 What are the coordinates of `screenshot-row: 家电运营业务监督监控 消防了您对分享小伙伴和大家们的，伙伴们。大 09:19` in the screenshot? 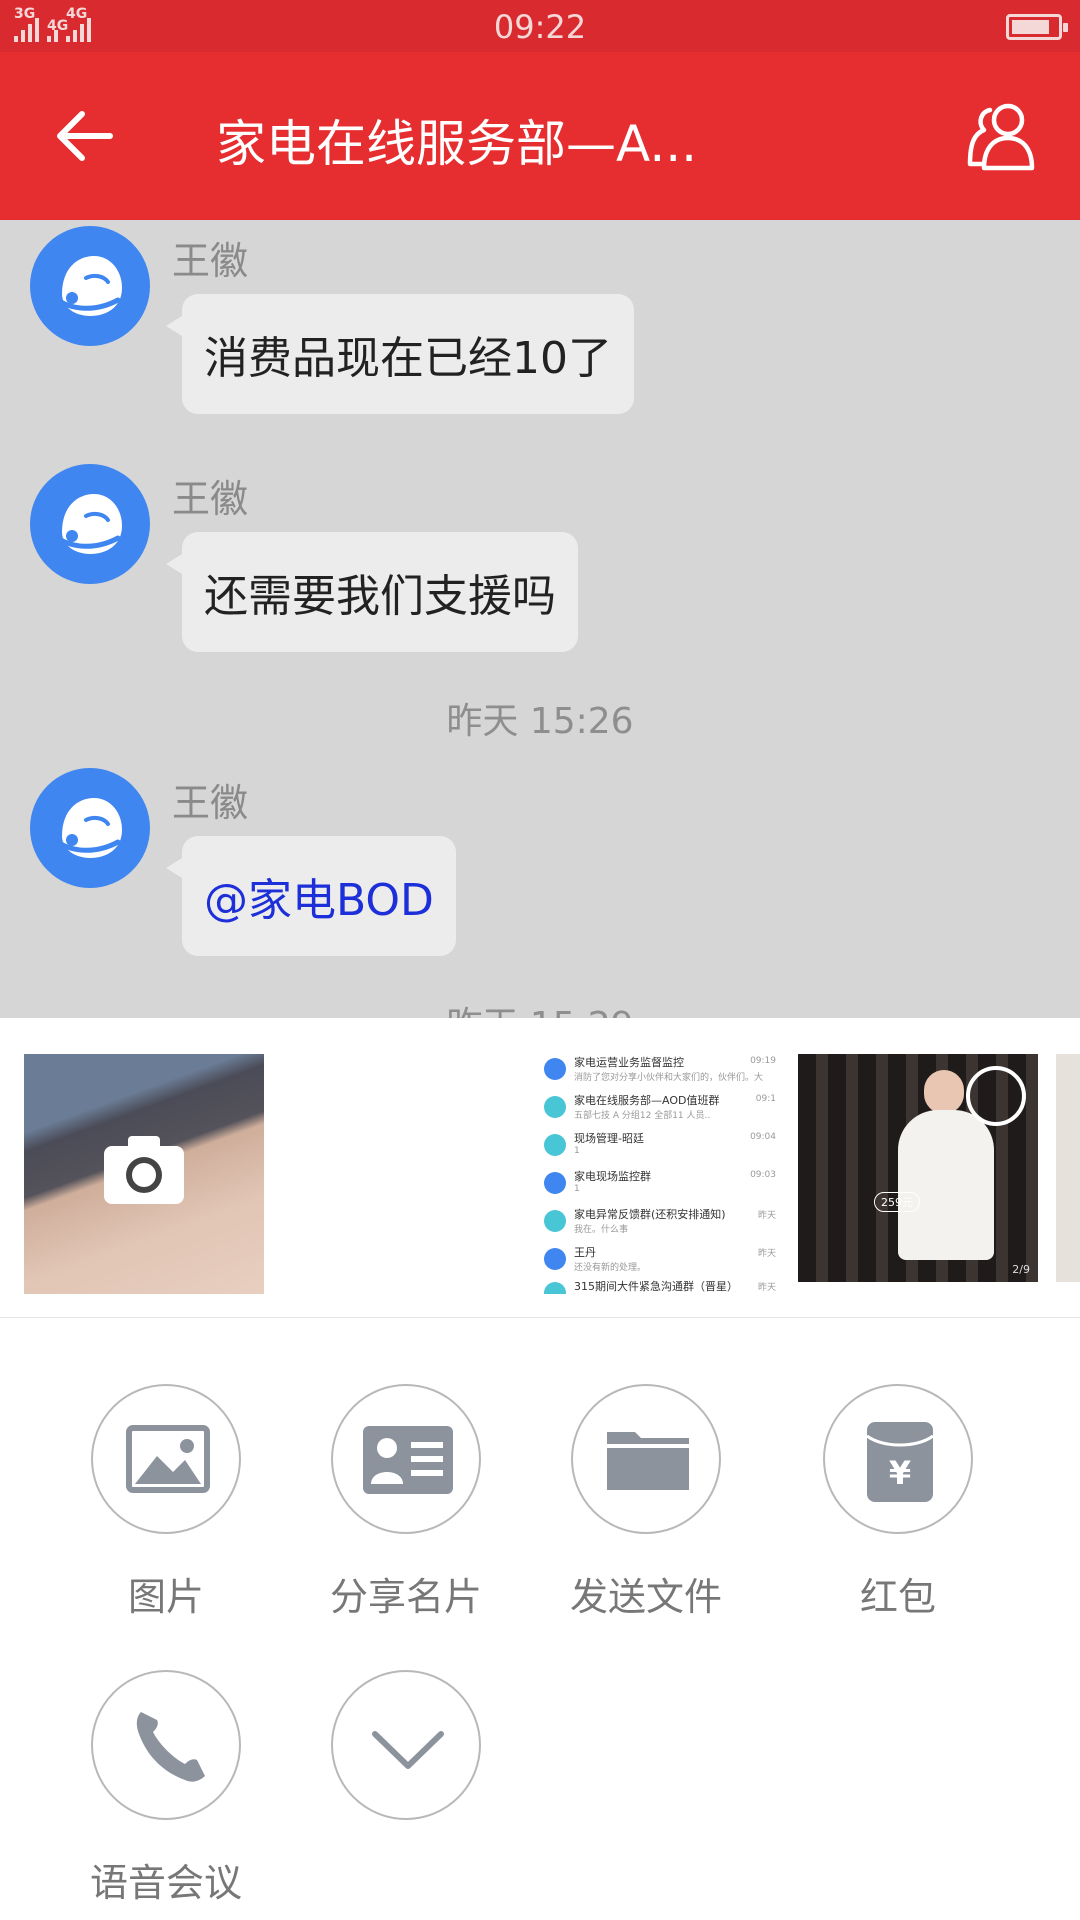 It's located at (658, 1073).